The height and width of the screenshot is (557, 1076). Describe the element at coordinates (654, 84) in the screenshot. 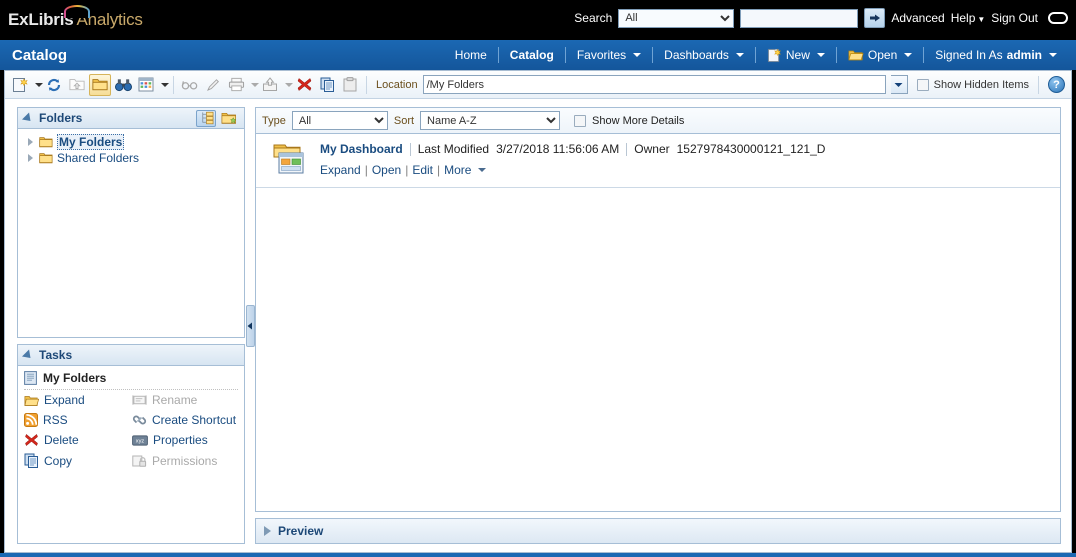

I see `location-input: /My Folders` at that location.